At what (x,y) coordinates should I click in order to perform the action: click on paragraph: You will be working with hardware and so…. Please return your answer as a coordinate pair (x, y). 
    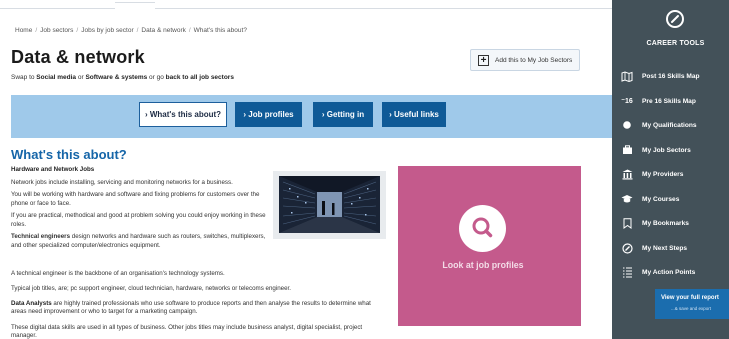
    Looking at the image, I should click on (135, 199).